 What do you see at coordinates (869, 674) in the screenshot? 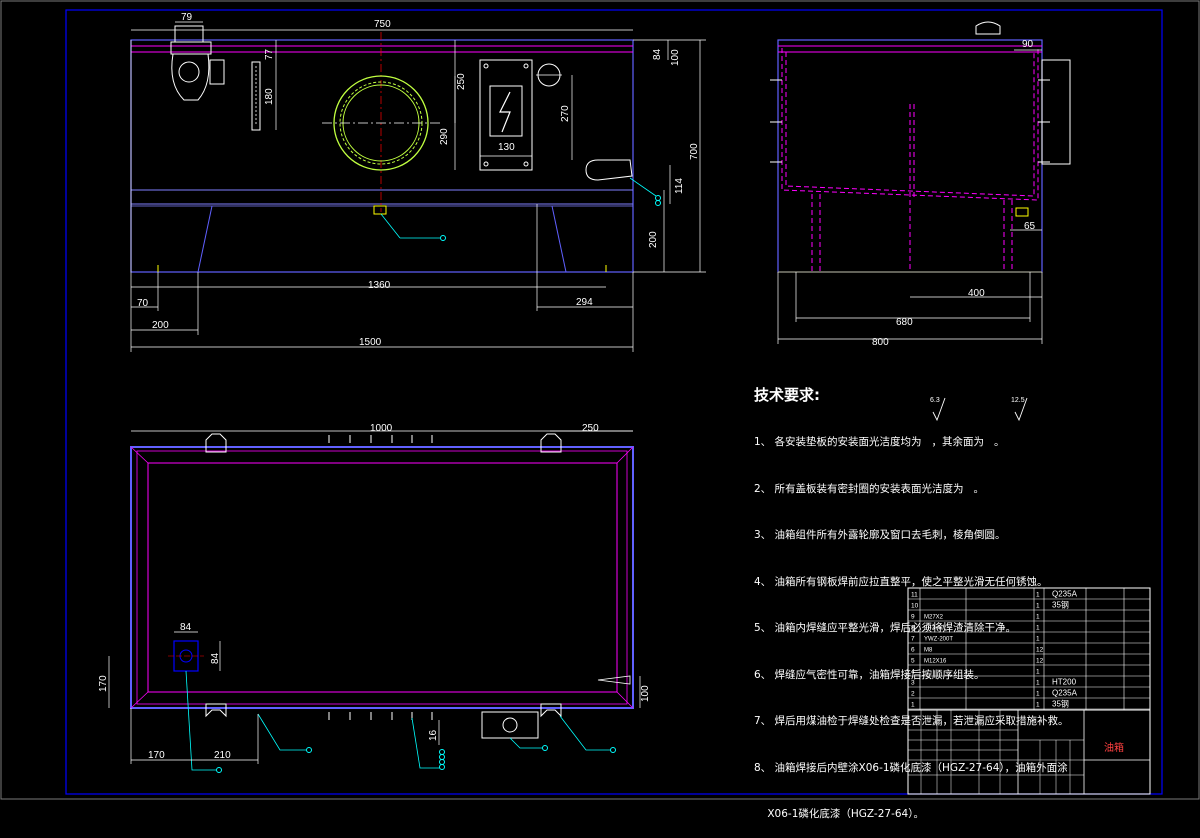
I see `tech-item: 6、 焊缝应气密性可靠，油箱焊接后按顺序组装。` at bounding box center [869, 674].